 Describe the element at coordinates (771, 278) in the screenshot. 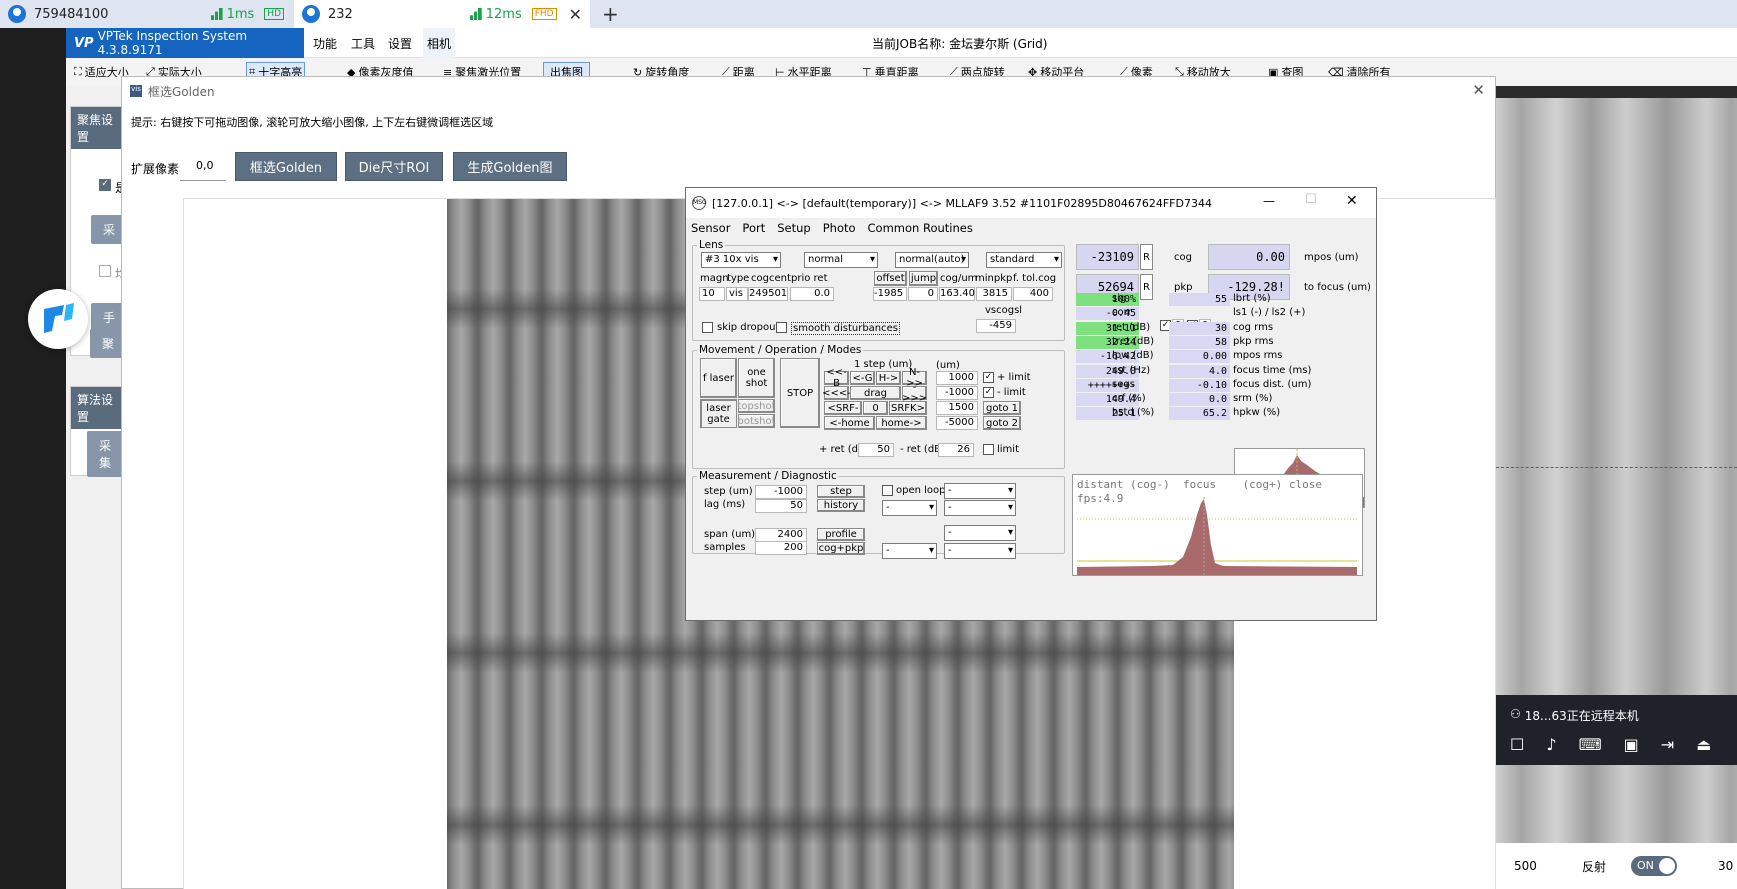

I see `hdr-cogcent: cogcent` at that location.